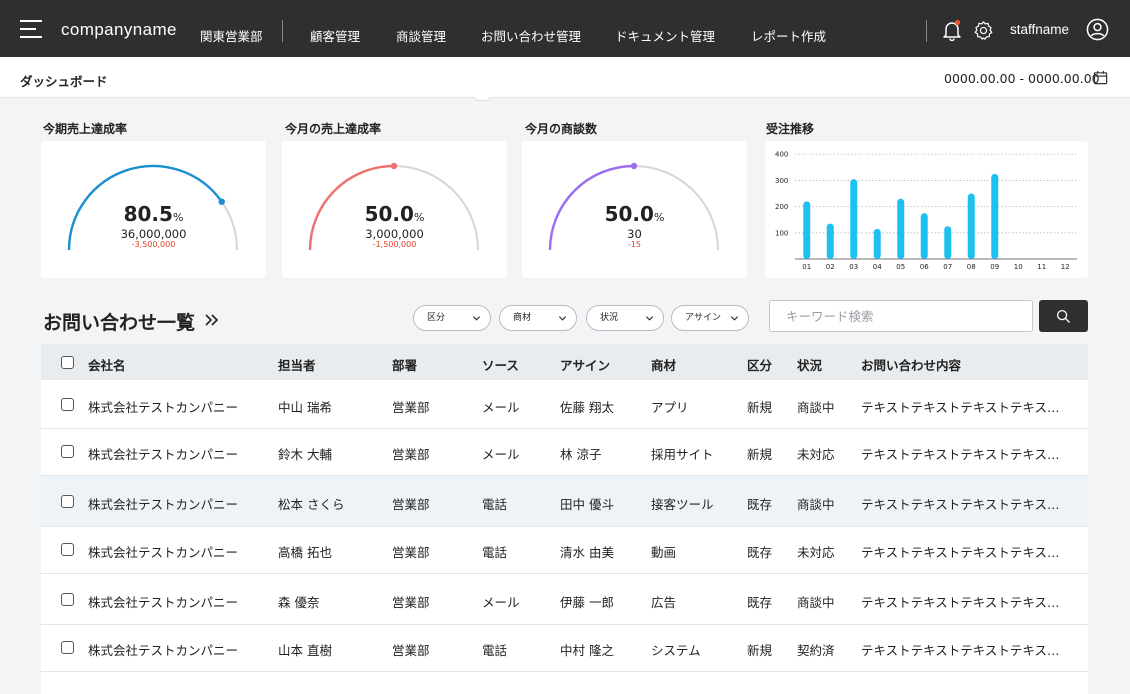 The image size is (1130, 694). I want to click on cell-product: アプリ, so click(670, 407).